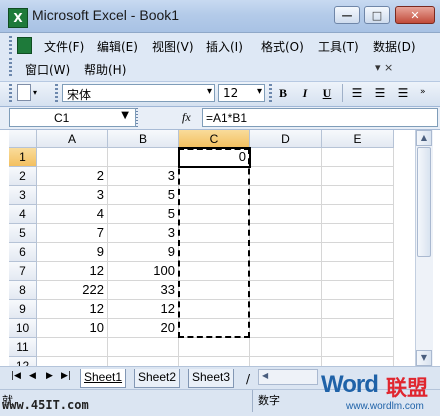 This screenshot has width=440, height=416. Describe the element at coordinates (23, 290) in the screenshot. I see `row-header: 8` at that location.